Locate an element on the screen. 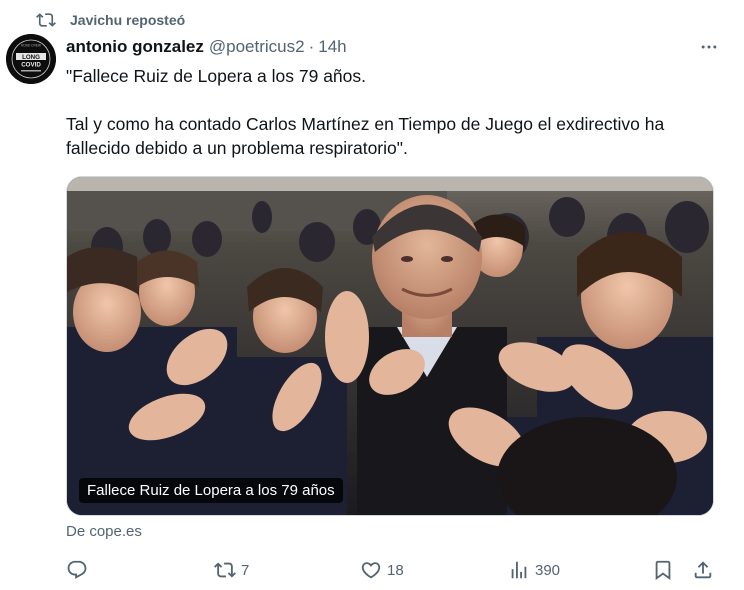 This screenshot has width=744, height=590. more-options-button is located at coordinates (709, 47).